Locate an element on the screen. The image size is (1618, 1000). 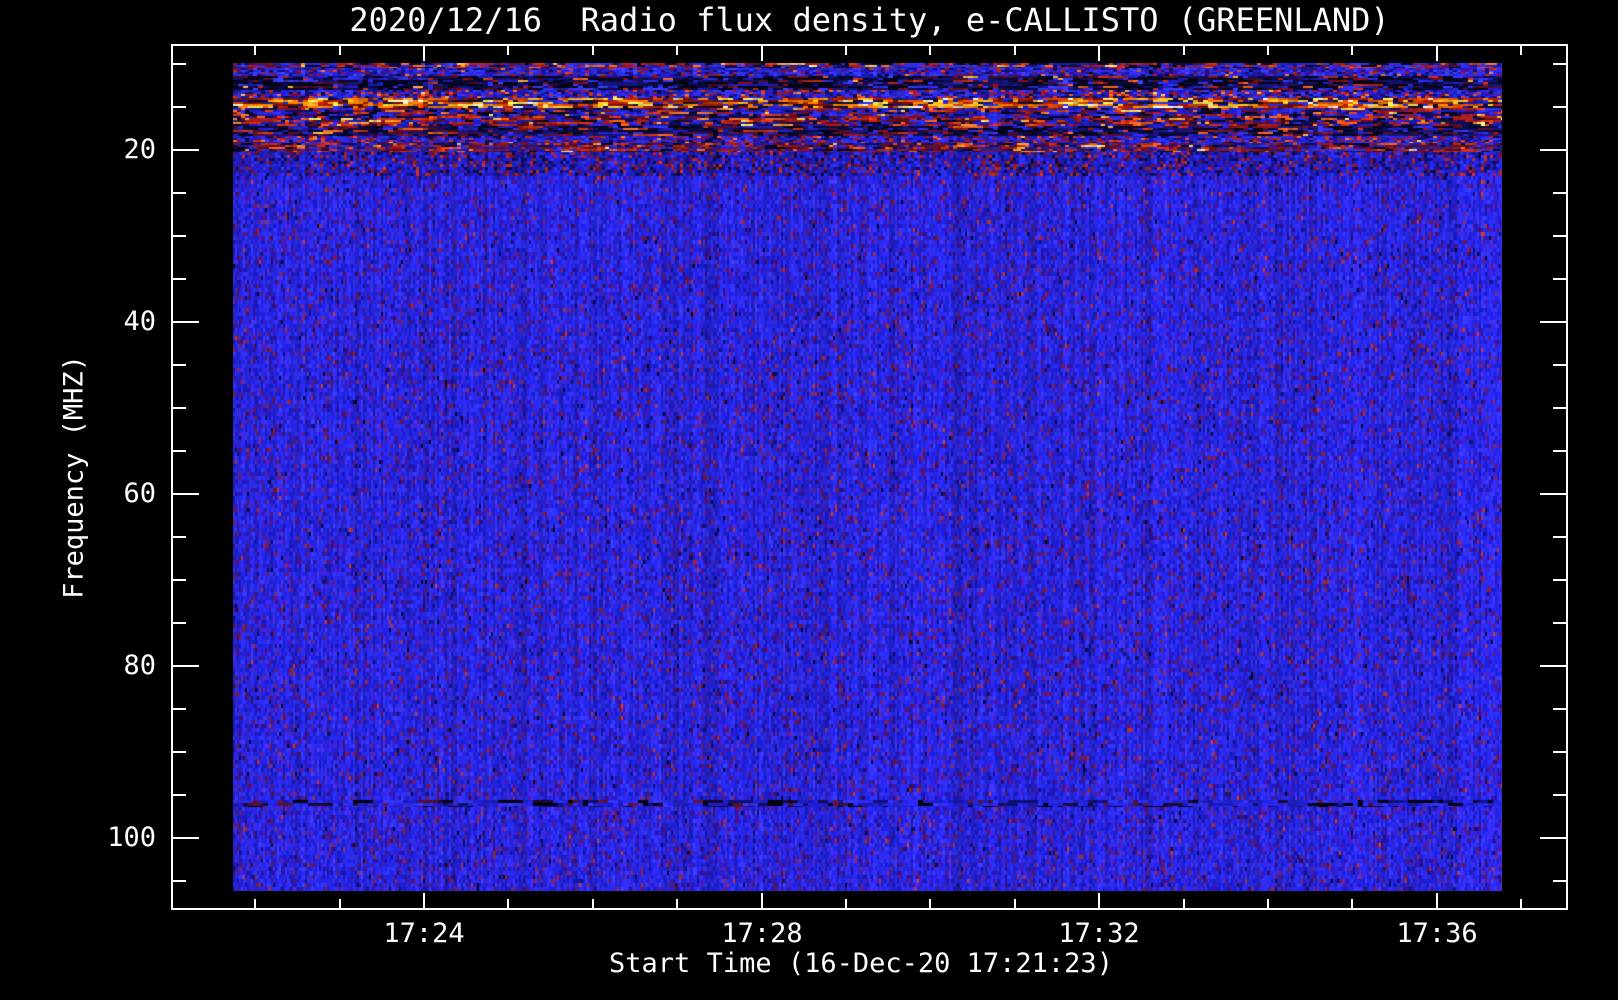
y-tick-label: 40 is located at coordinates (139, 321).